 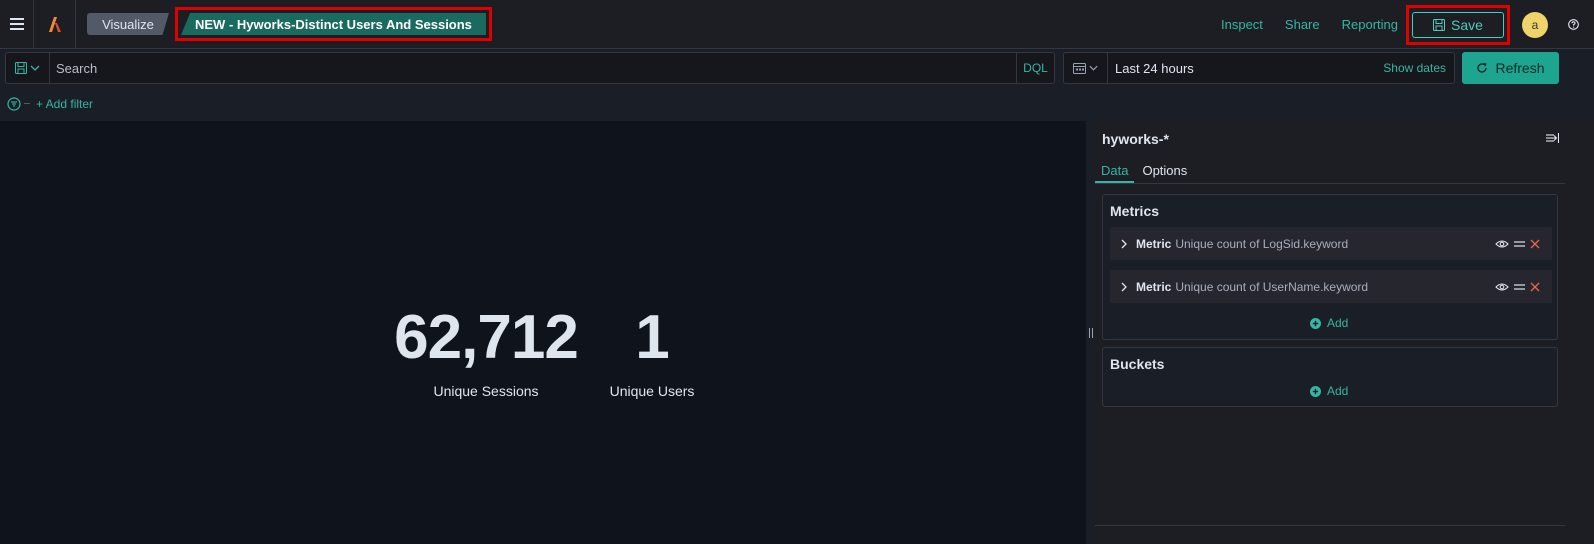 I want to click on save-highlight: Save, so click(x=1458, y=24).